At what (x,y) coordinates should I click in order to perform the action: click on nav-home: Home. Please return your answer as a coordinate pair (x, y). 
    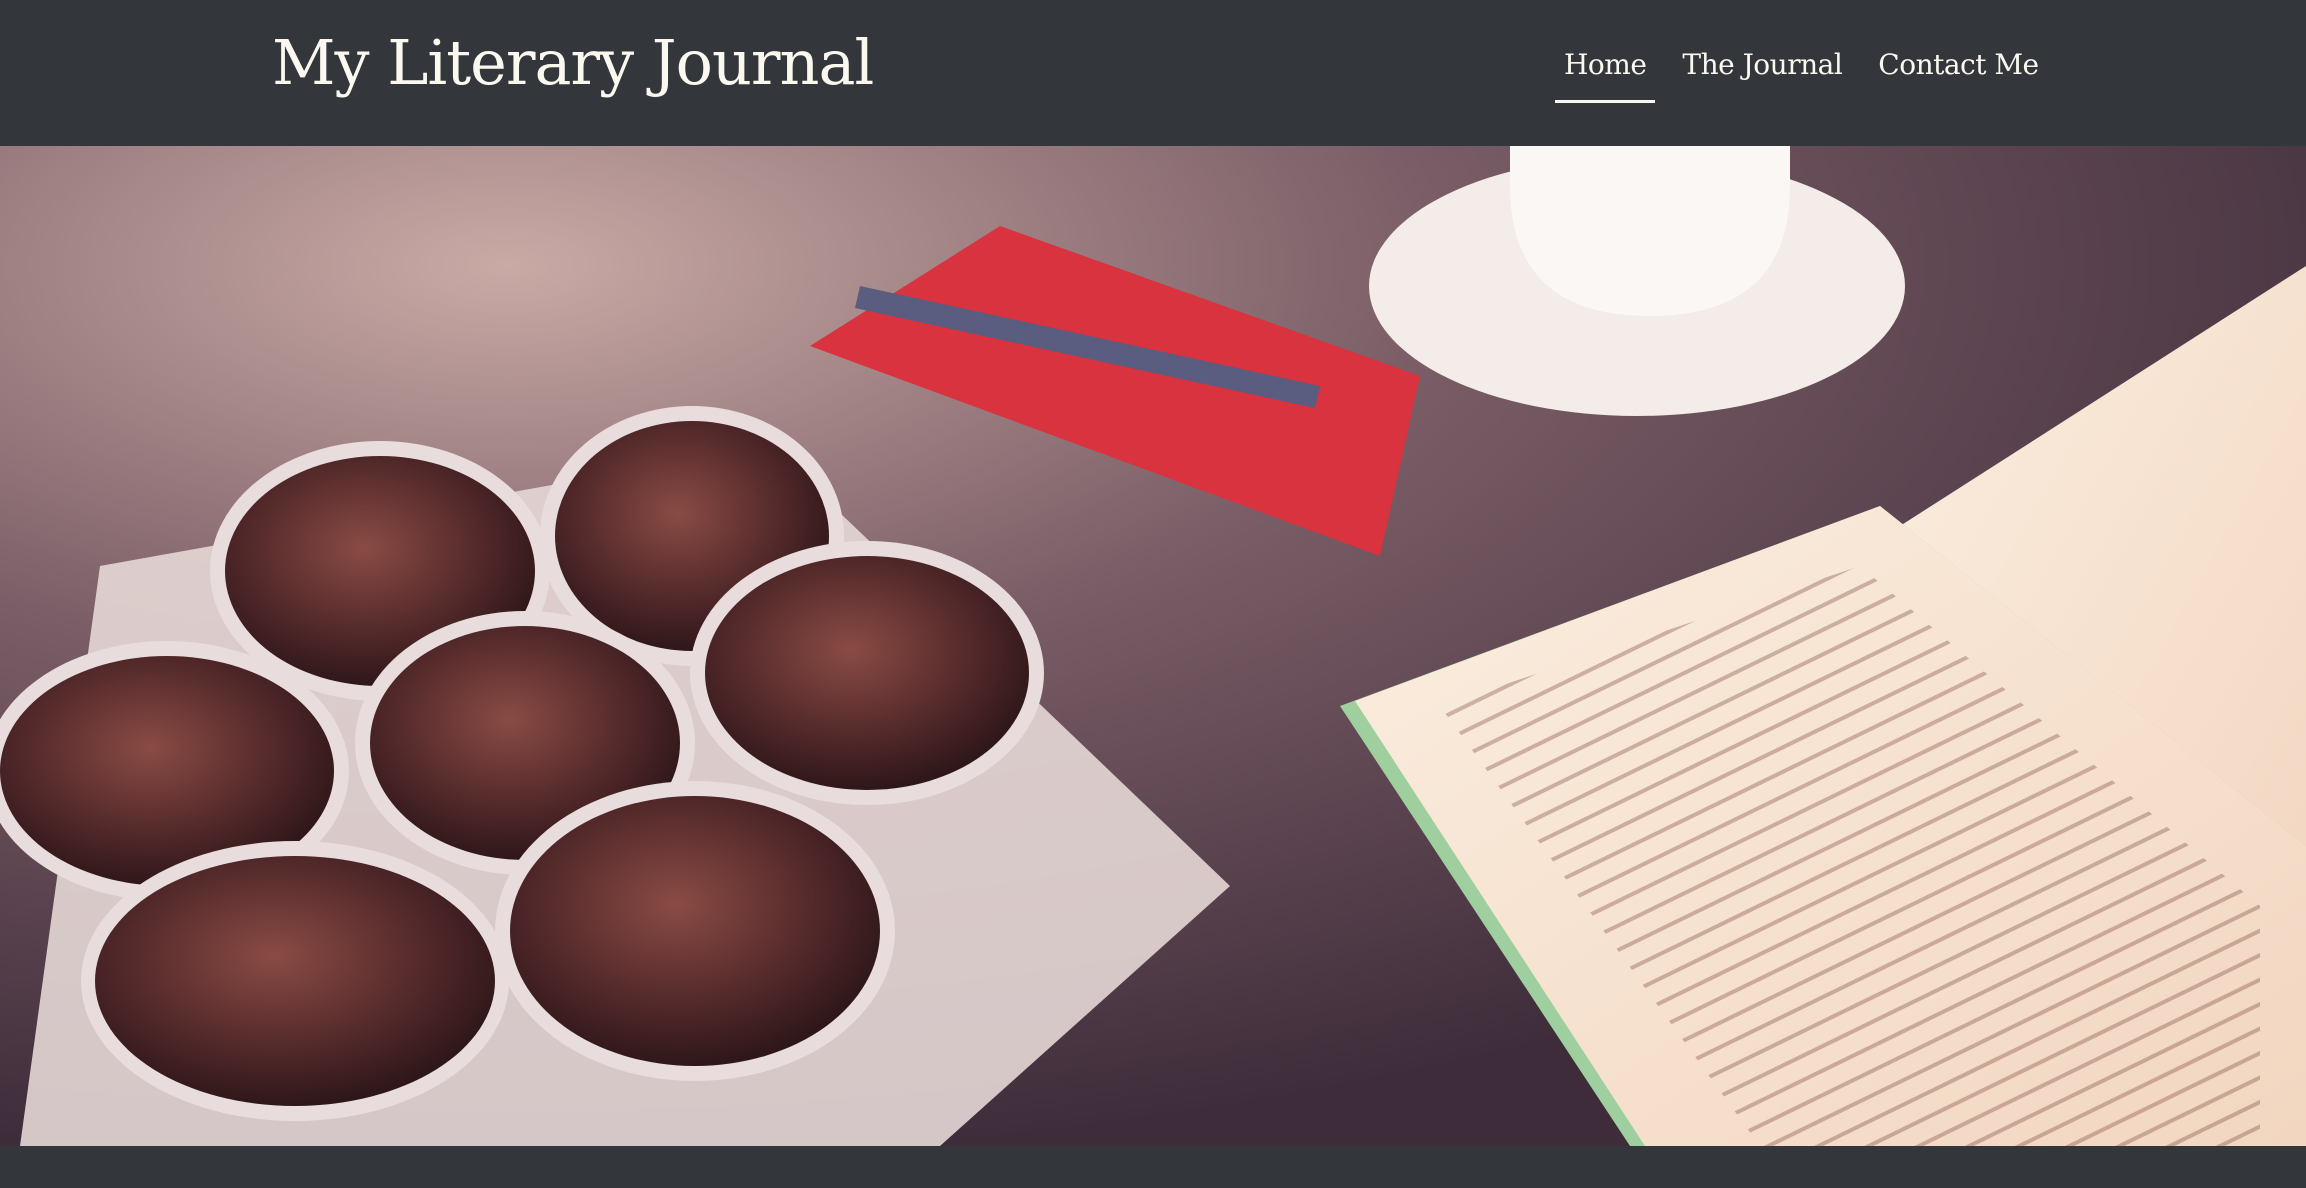
    Looking at the image, I should click on (1605, 75).